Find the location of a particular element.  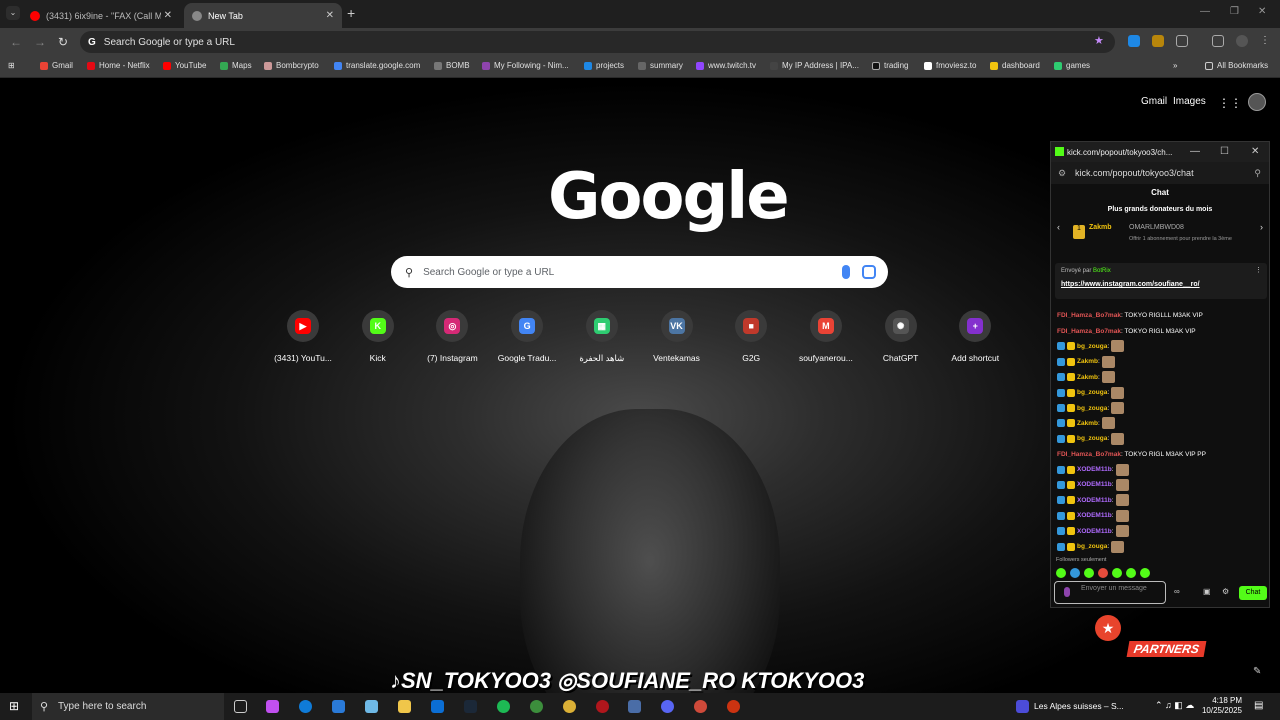

maximize-icon: ☐ is located at coordinates (1224, 151).